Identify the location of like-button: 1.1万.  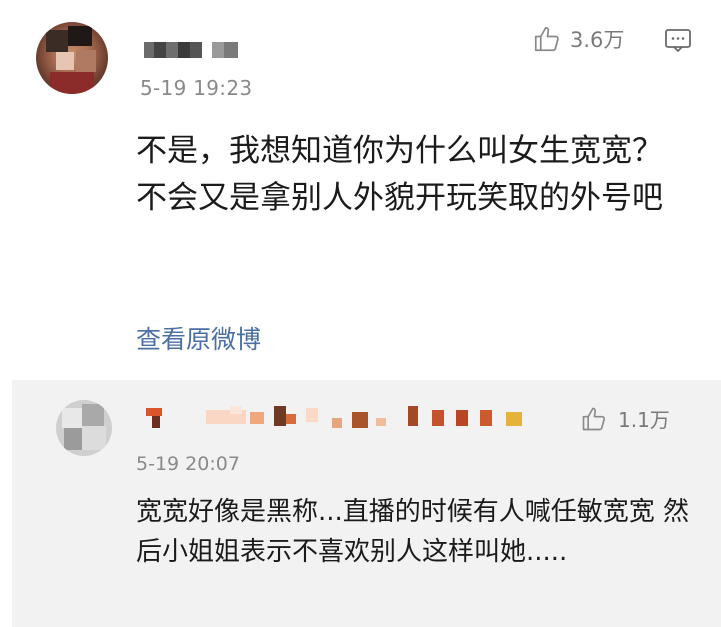
(625, 418).